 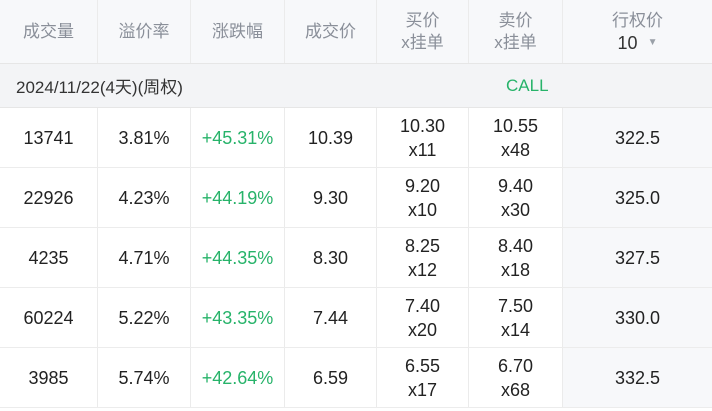 I want to click on last-price-value: 10.39, so click(x=330, y=137).